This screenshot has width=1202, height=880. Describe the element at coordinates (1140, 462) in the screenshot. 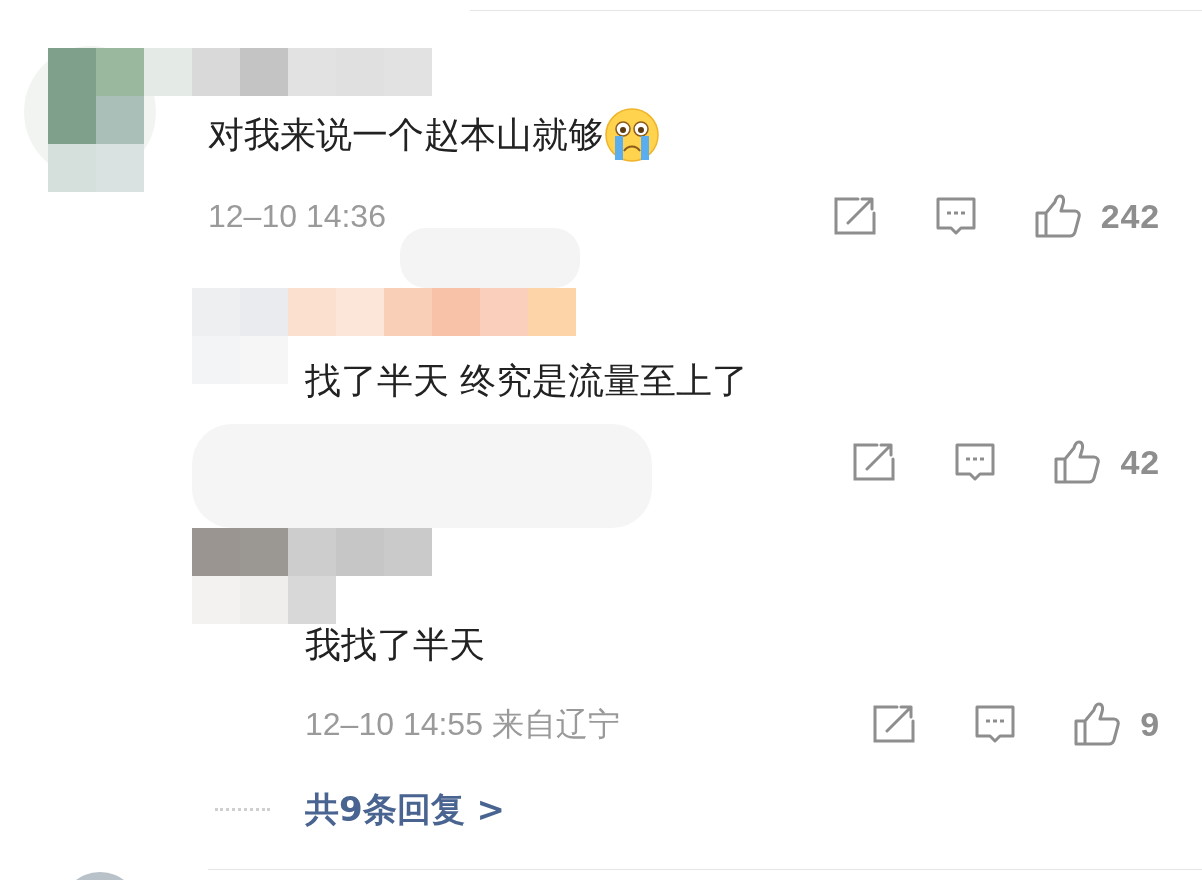

I see `like-count: 42` at that location.